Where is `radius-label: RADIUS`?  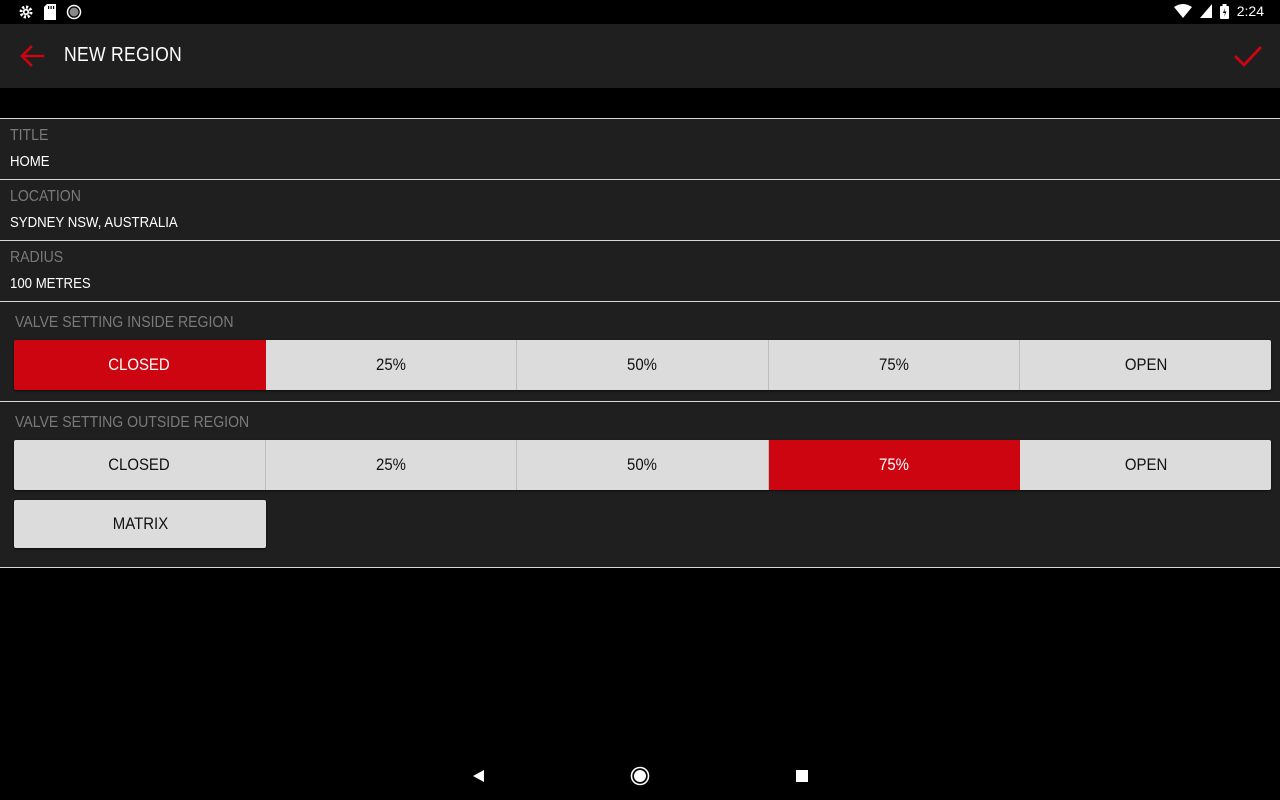 radius-label: RADIUS is located at coordinates (37, 257).